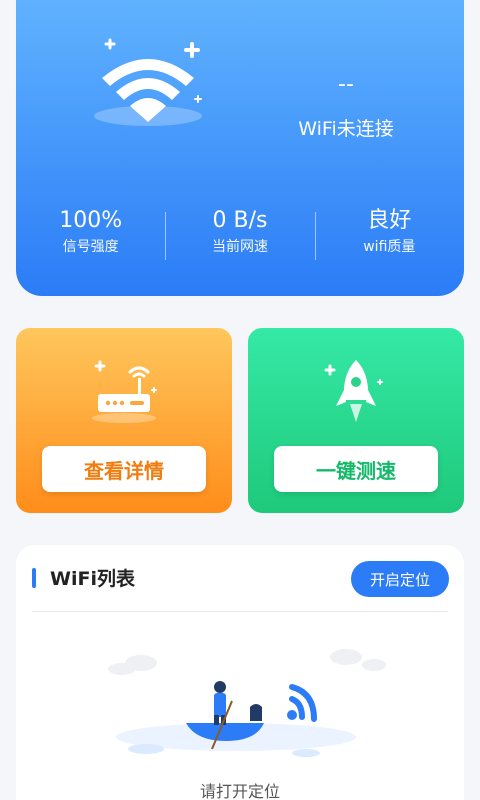  What do you see at coordinates (124, 391) in the screenshot?
I see `router-icon` at bounding box center [124, 391].